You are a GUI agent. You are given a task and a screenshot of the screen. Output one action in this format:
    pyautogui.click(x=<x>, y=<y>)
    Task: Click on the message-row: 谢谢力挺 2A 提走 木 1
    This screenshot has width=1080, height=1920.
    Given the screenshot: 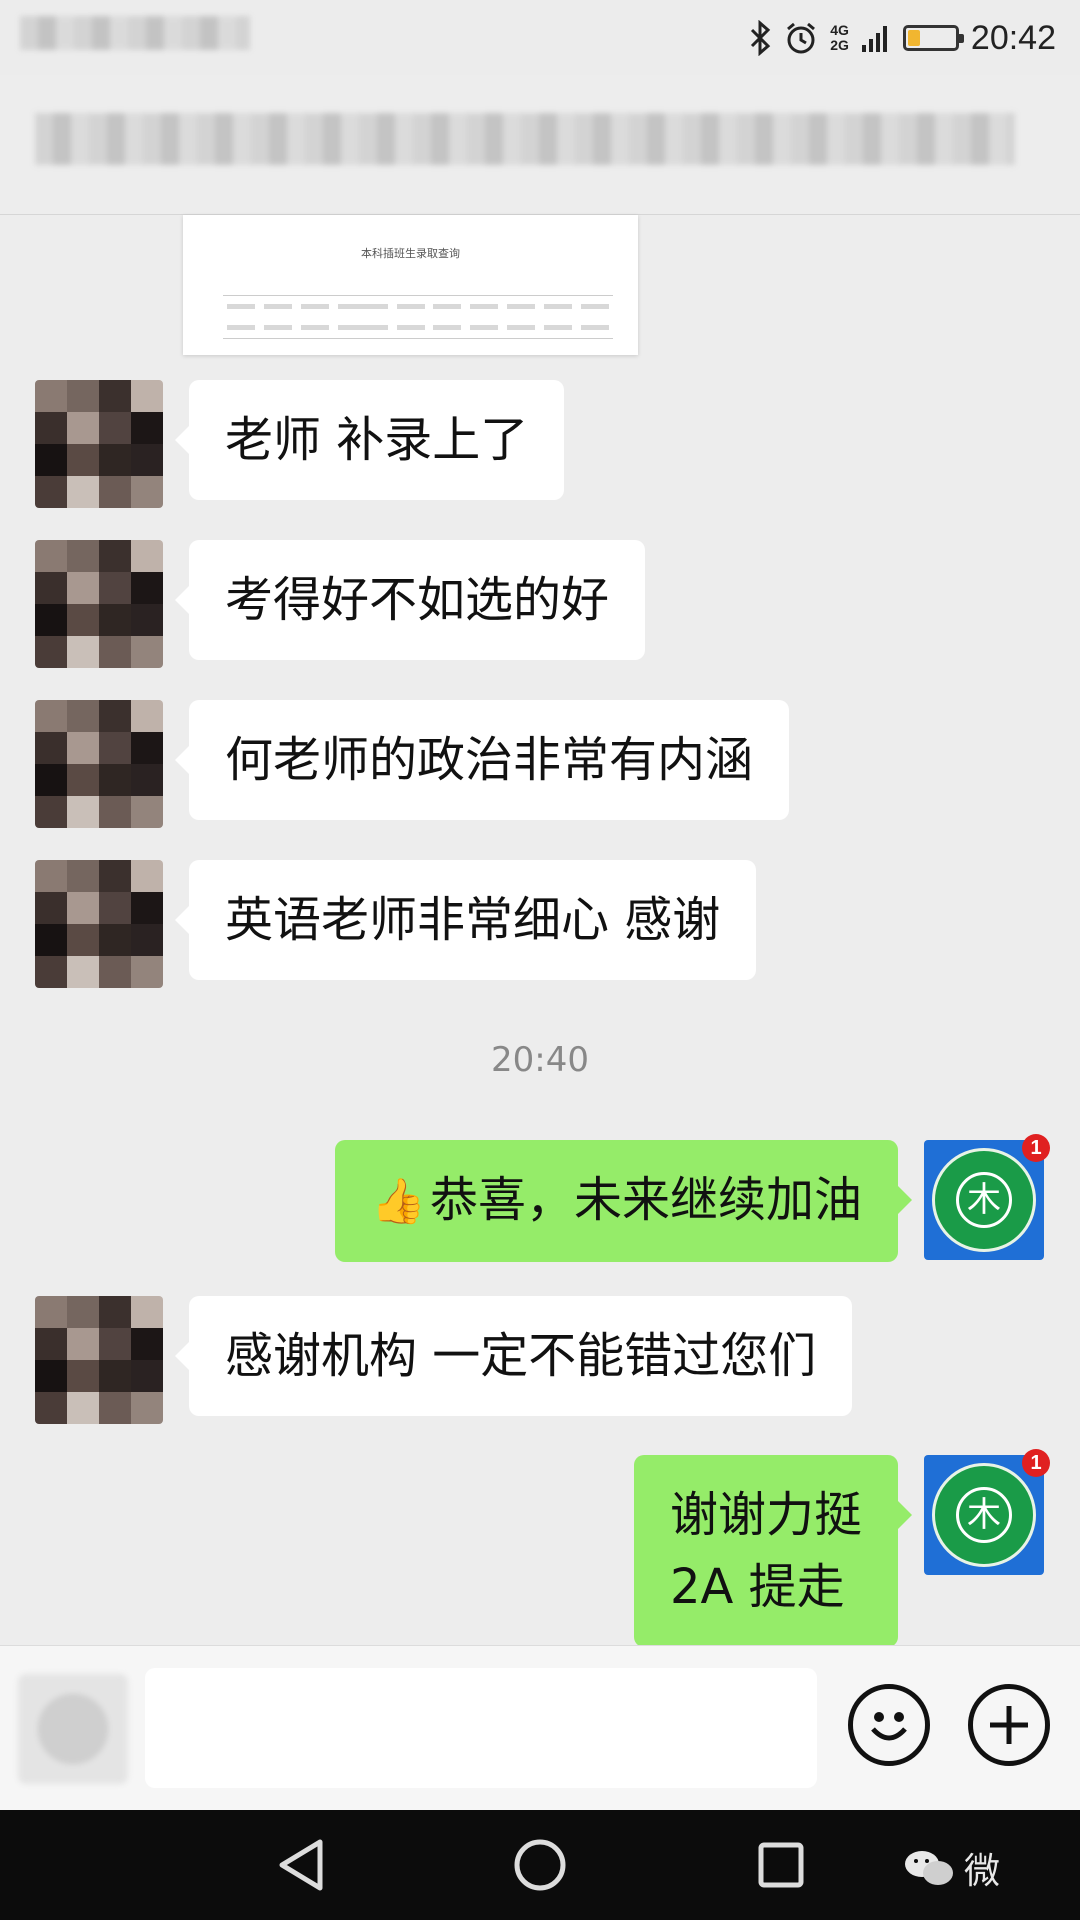 What is the action you would take?
    pyautogui.click(x=841, y=1548)
    